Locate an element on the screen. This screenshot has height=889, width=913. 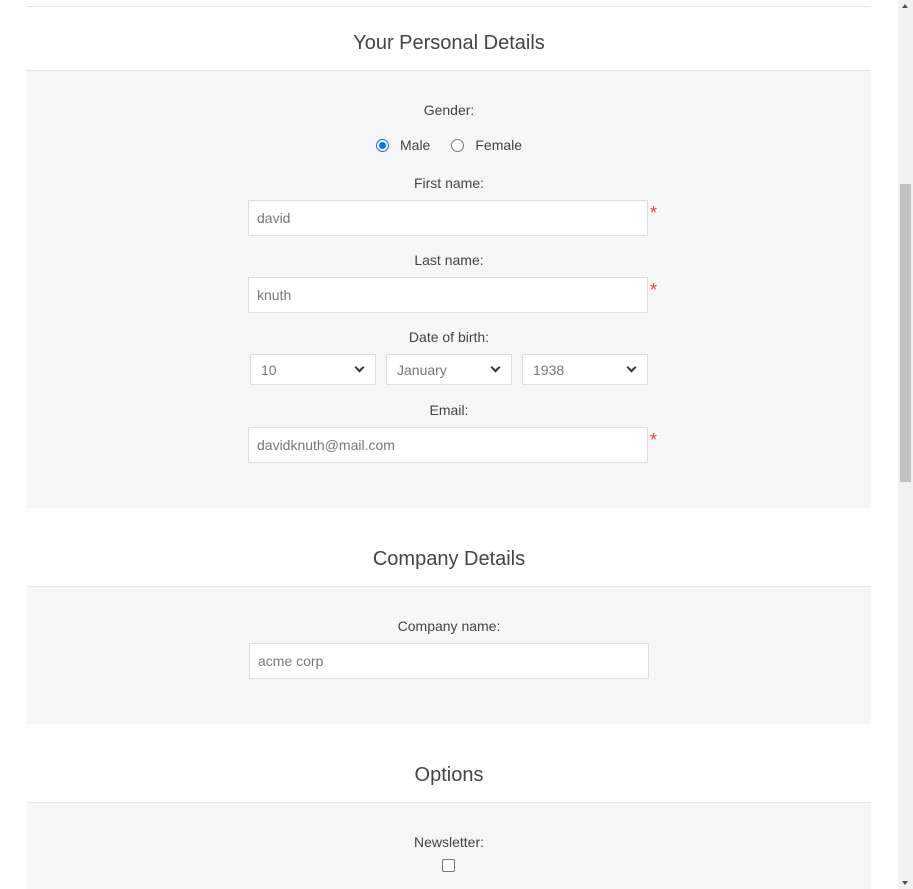
first-name-label: First name: is located at coordinates (448, 183).